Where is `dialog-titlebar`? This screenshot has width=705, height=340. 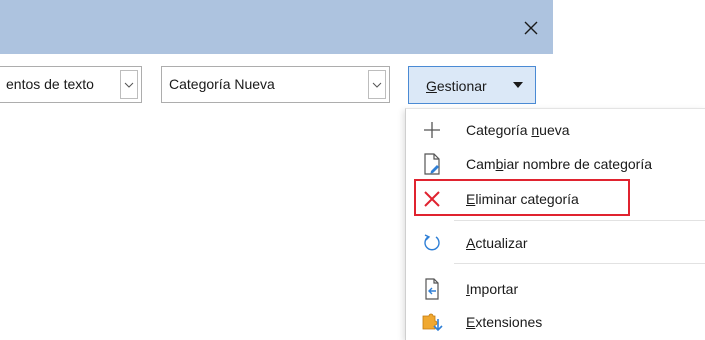 dialog-titlebar is located at coordinates (276, 27).